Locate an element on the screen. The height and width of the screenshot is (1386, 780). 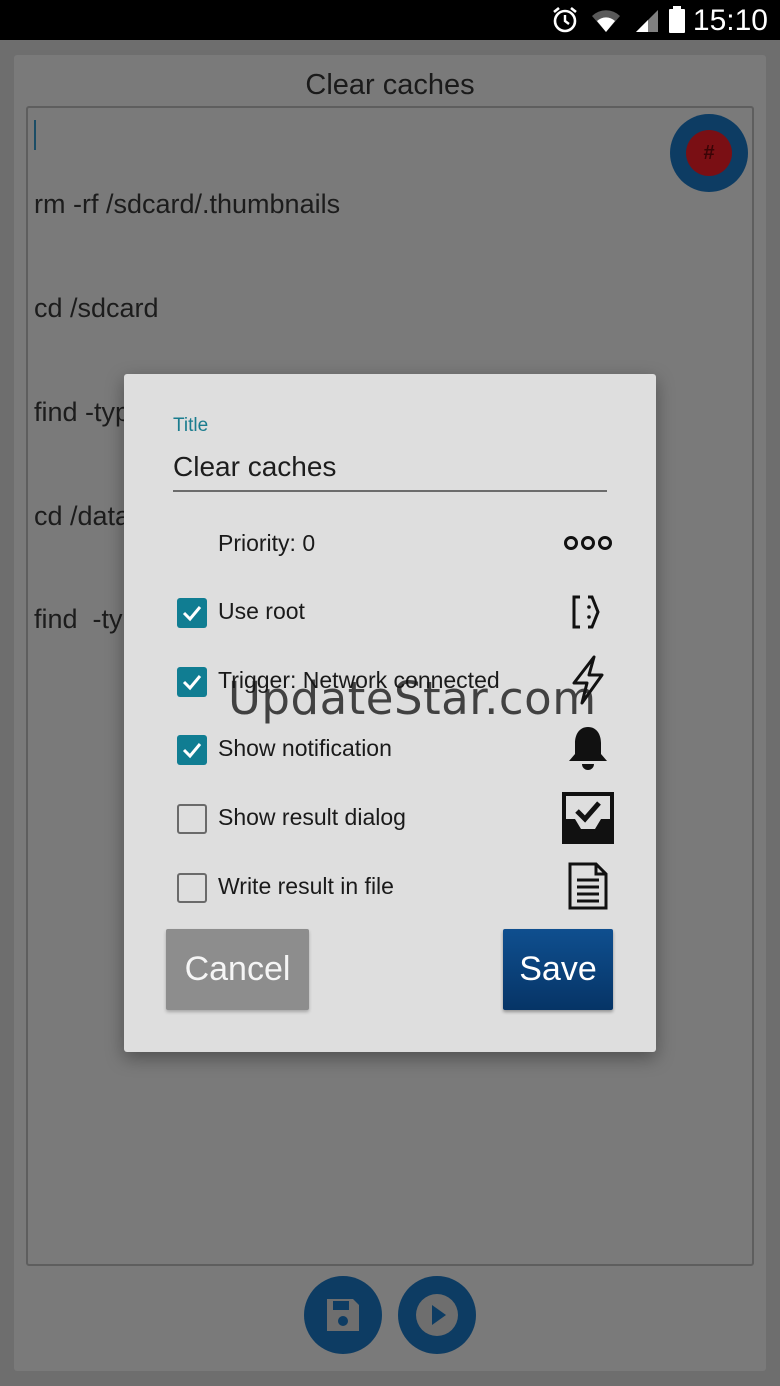
title-field-label: Title is located at coordinates (191, 425).